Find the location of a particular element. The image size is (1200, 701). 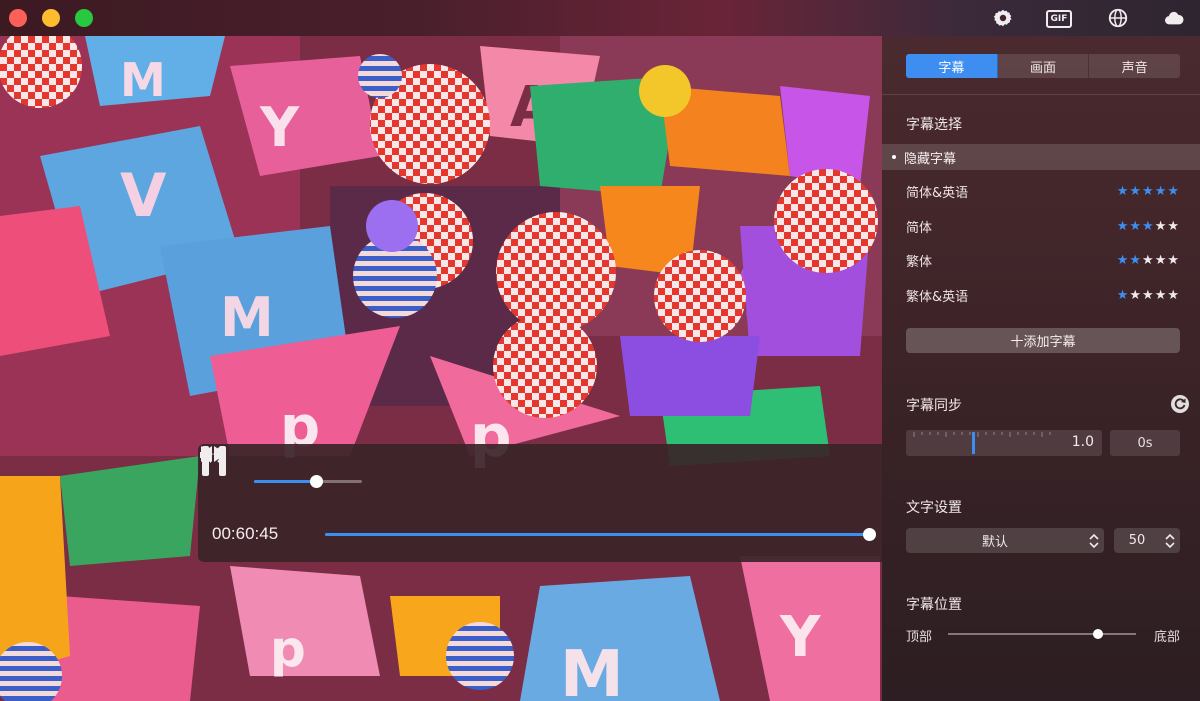

gif-icon: GIF is located at coordinates (1059, 19).